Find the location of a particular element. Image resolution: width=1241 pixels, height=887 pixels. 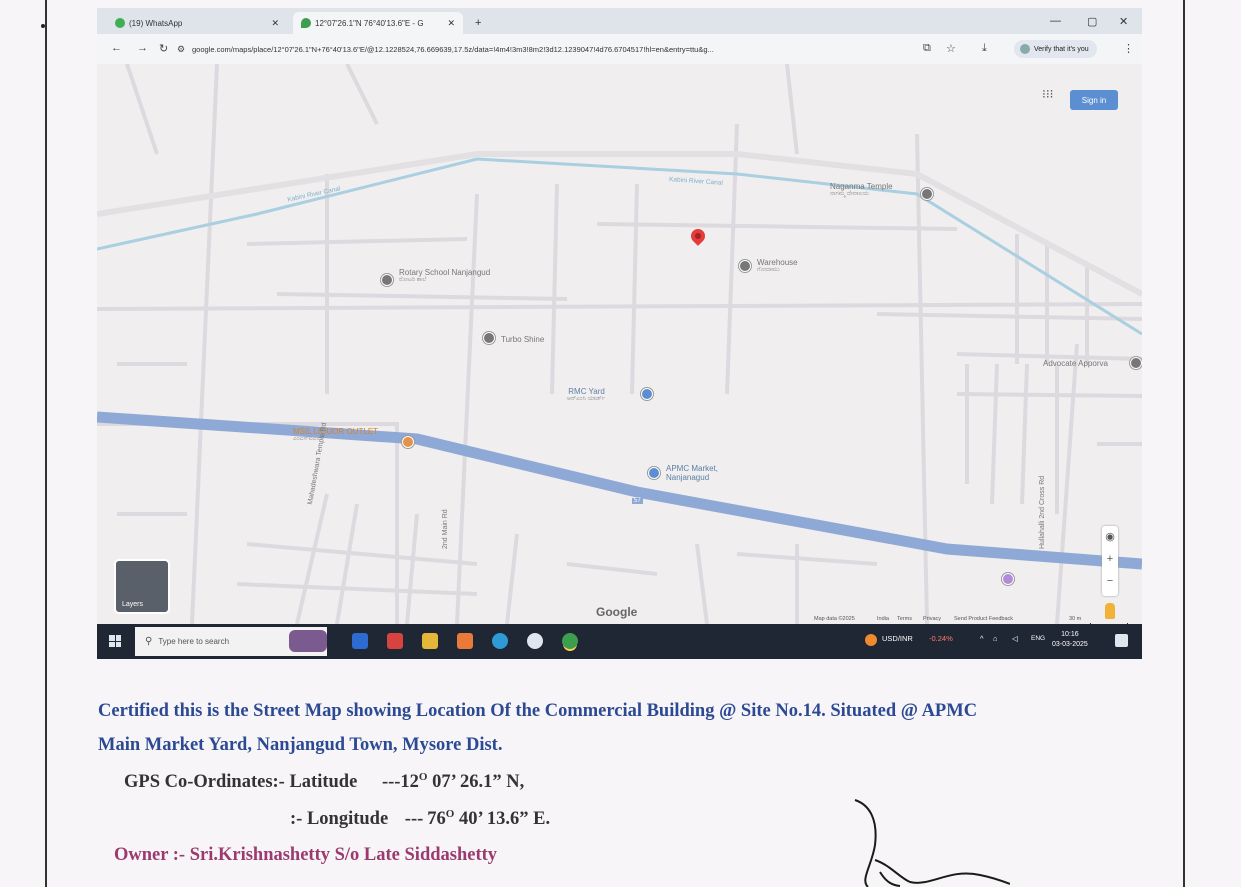

layers-label: Layers is located at coordinates (133, 604).